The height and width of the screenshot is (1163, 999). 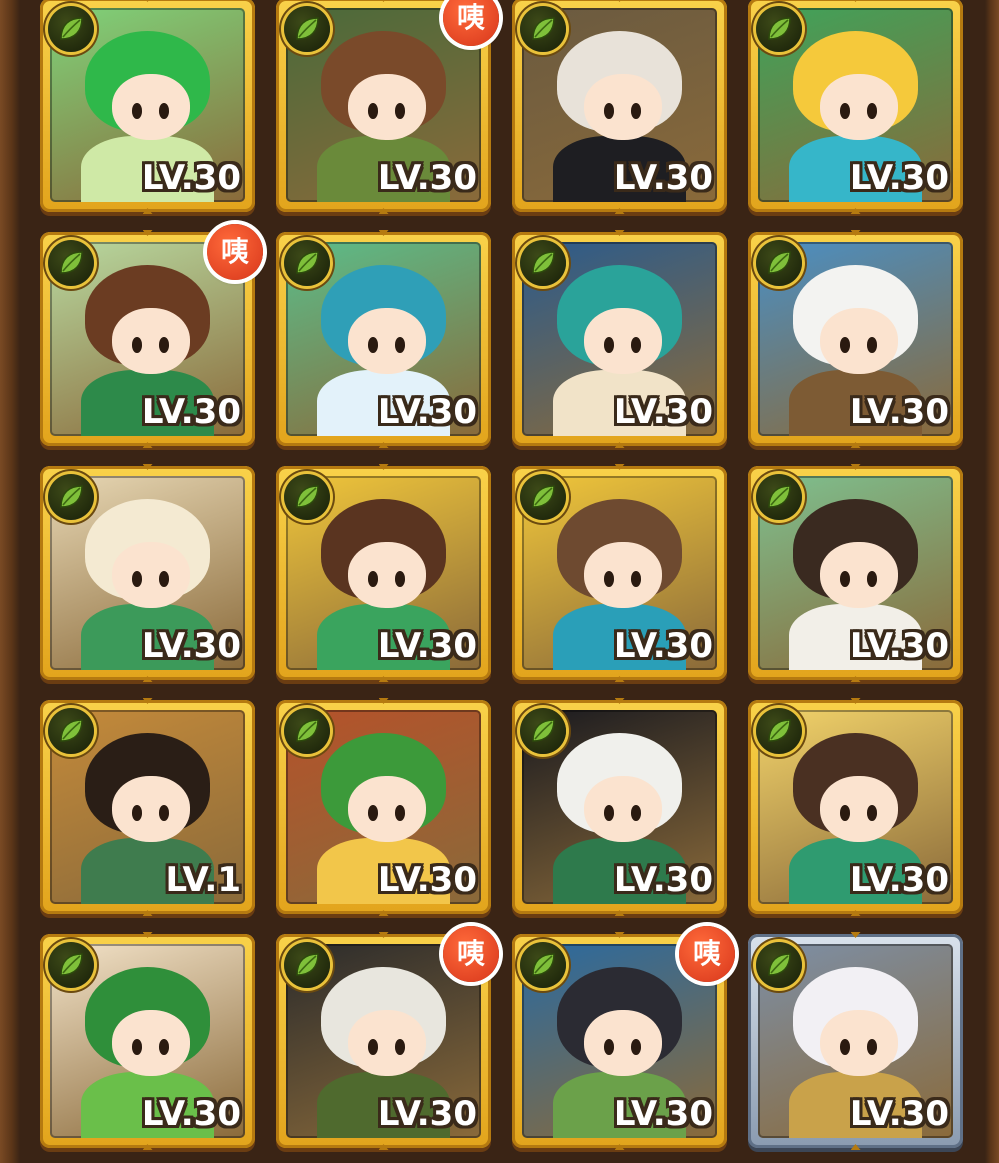 What do you see at coordinates (147, 807) in the screenshot?
I see `hero-card: LV.1` at bounding box center [147, 807].